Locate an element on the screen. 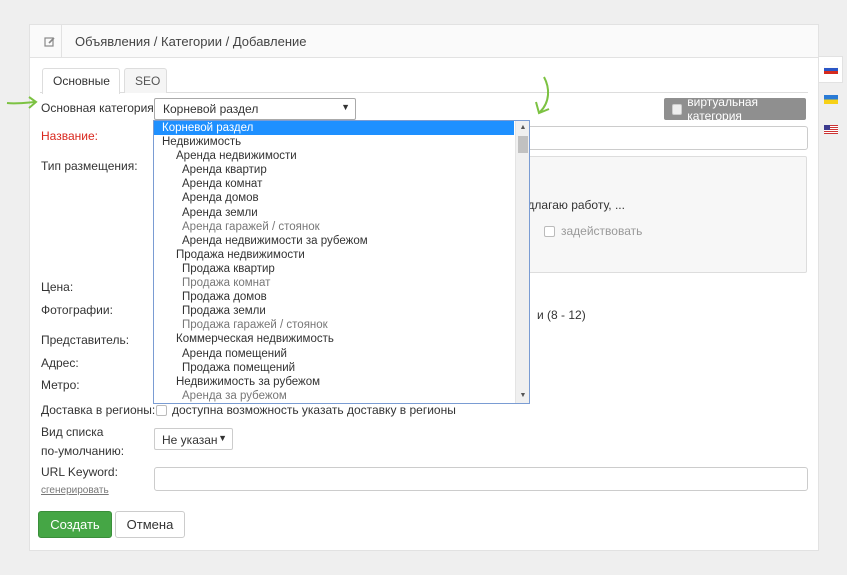 This screenshot has width=847, height=575. list-view-label-2: по-умолчанию: is located at coordinates (83, 451).